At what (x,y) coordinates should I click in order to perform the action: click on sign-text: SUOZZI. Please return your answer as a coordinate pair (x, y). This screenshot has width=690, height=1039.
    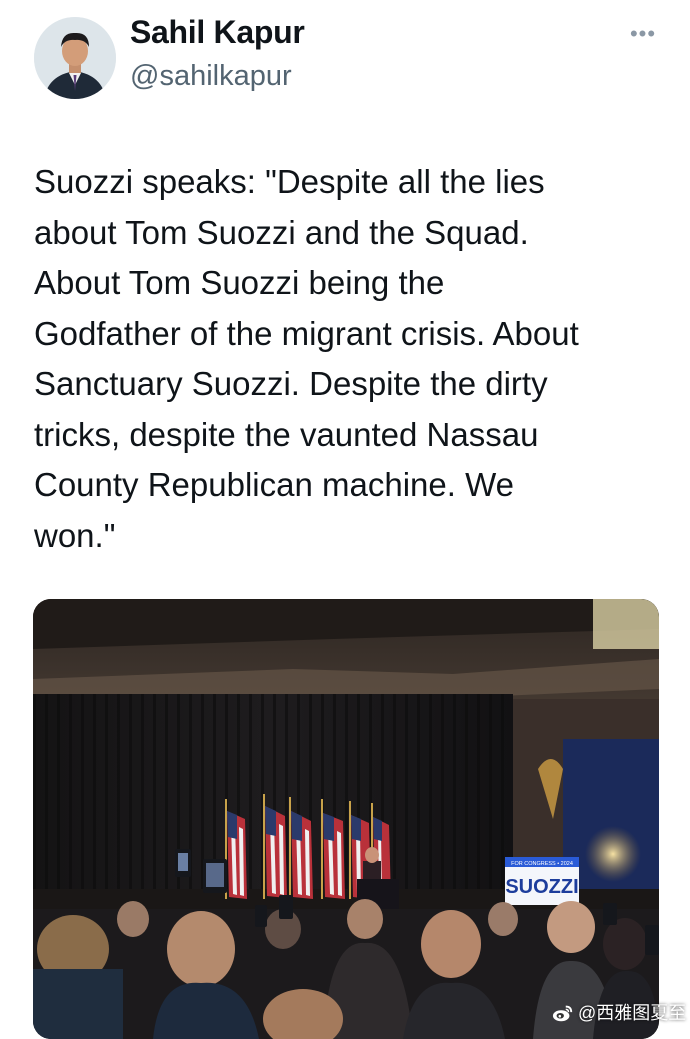
    Looking at the image, I should click on (541, 887).